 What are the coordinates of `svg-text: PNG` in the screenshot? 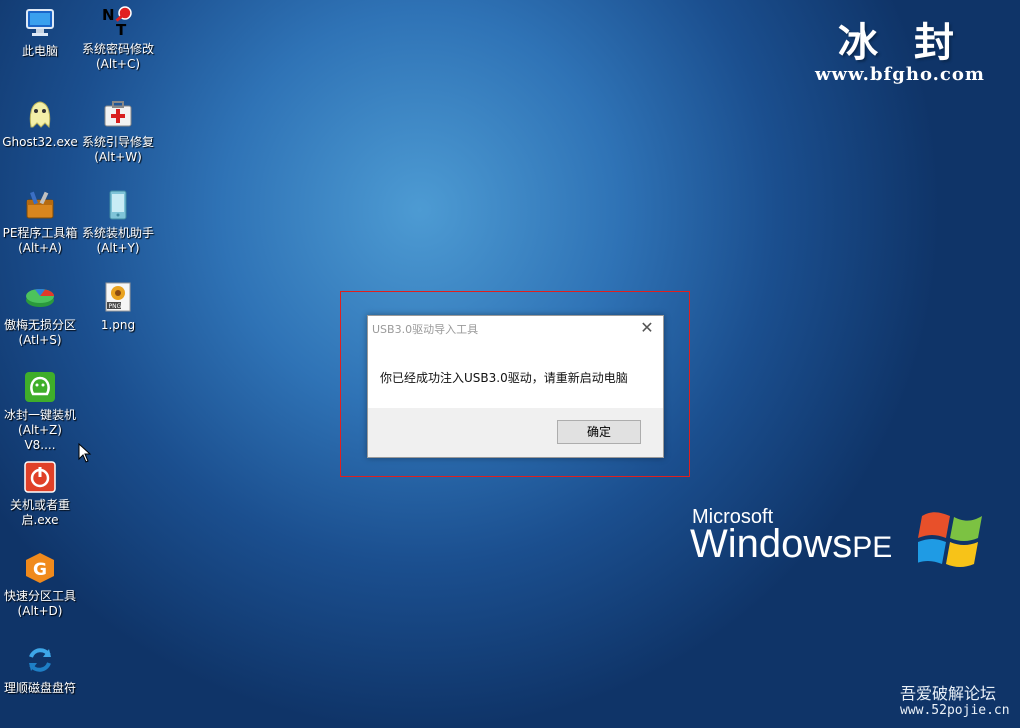 It's located at (115, 306).